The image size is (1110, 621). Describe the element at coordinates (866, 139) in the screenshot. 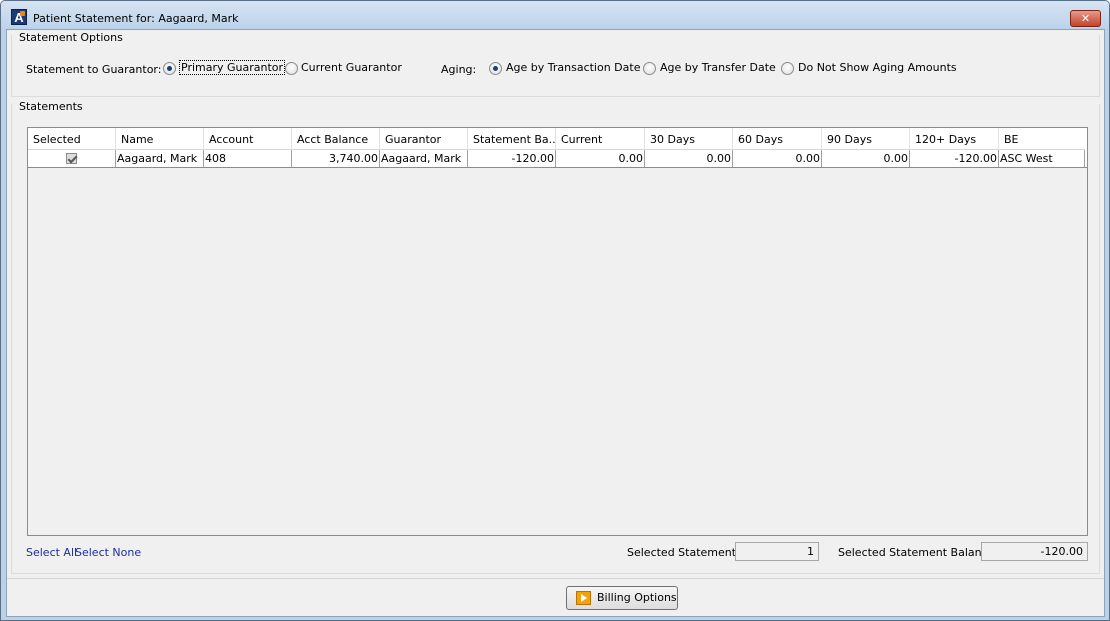

I see `column-header-90-days: 90 Days` at that location.